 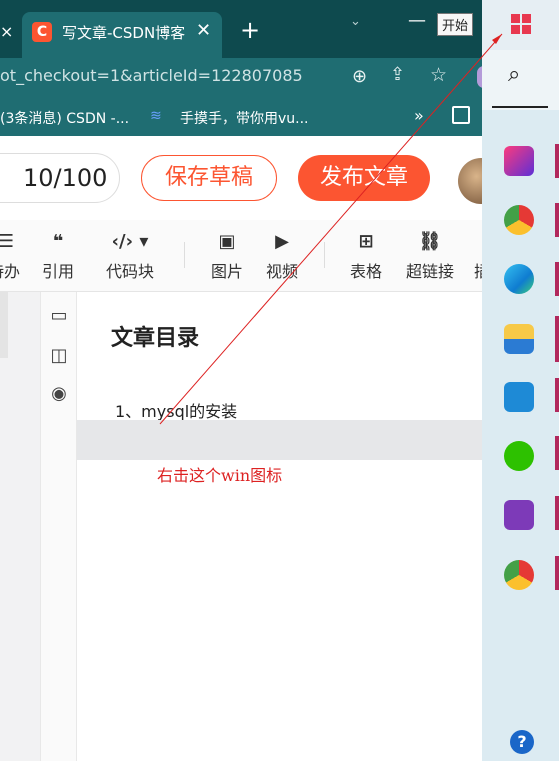 I want to click on arrow-head, so click(x=497, y=39).